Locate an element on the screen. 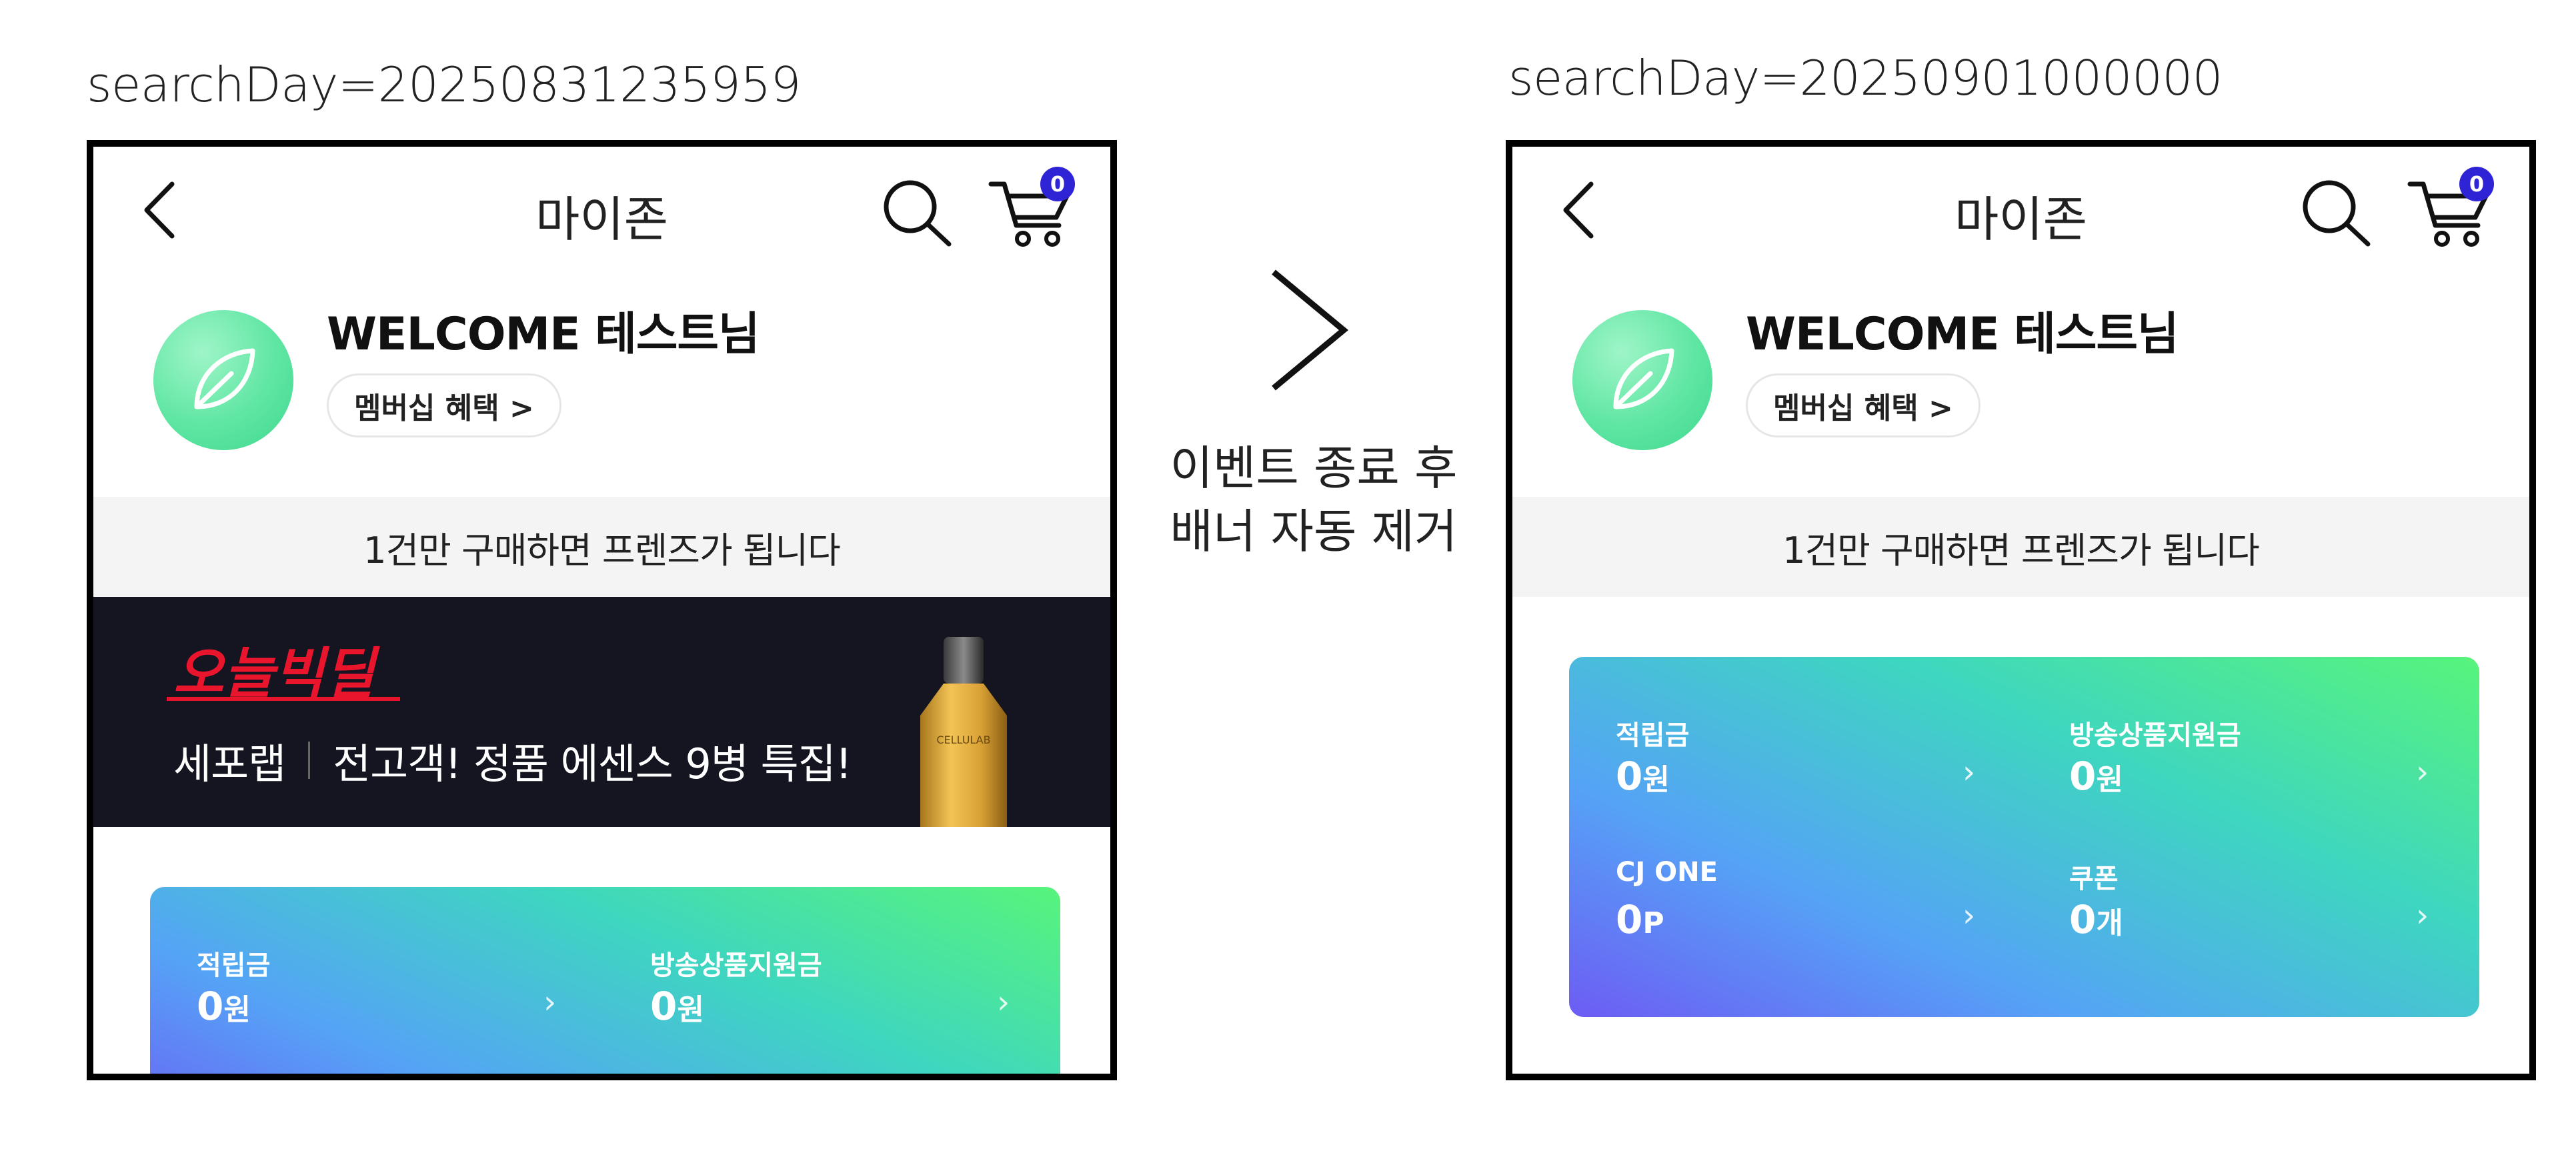 The height and width of the screenshot is (1159, 2576). transition-line-1: 이벤트 종료 후 is located at coordinates (1314, 468).